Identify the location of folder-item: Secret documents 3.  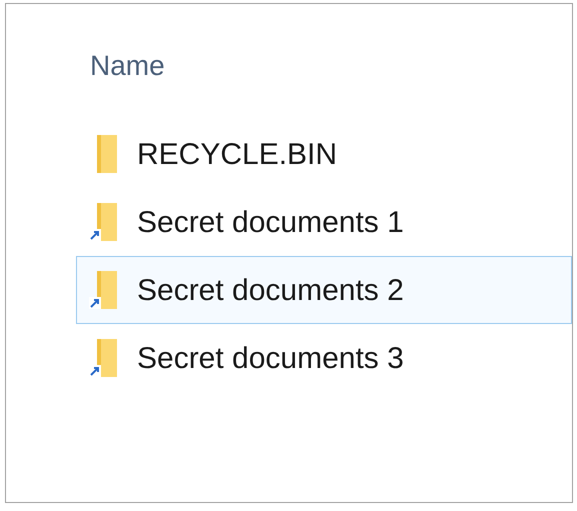
(324, 358).